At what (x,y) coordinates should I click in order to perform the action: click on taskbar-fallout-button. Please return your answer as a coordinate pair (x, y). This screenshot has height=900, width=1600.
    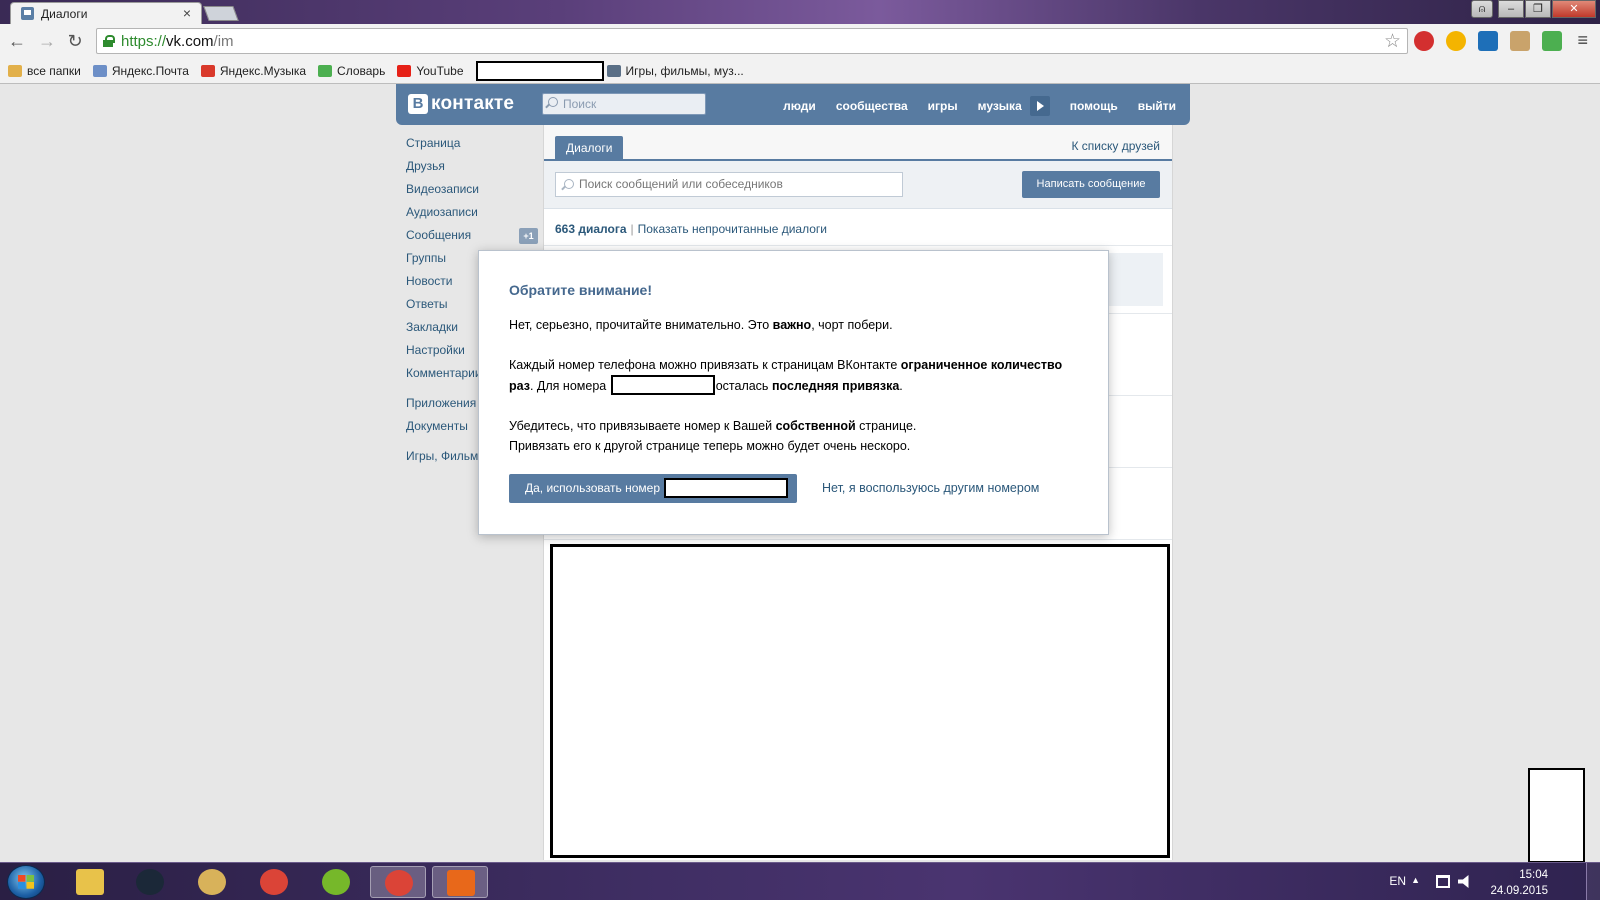
    Looking at the image, I should click on (212, 882).